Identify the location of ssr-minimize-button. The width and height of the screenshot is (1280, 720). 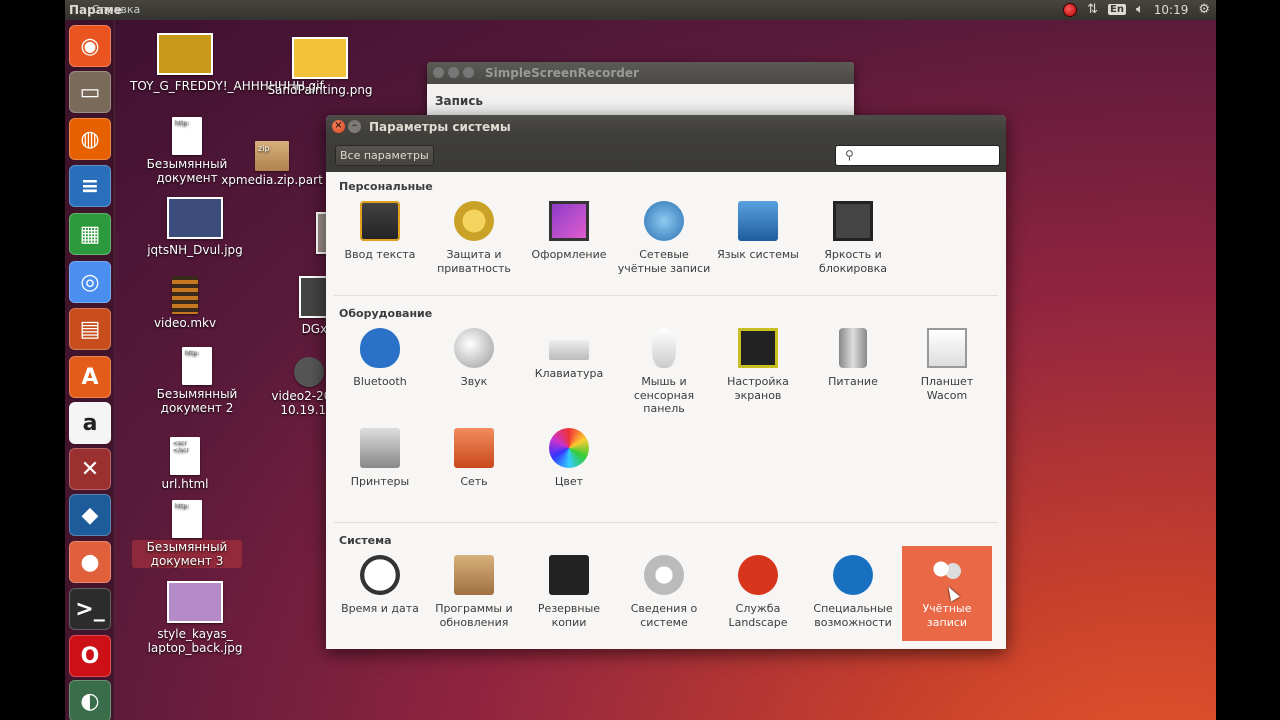
(453, 72).